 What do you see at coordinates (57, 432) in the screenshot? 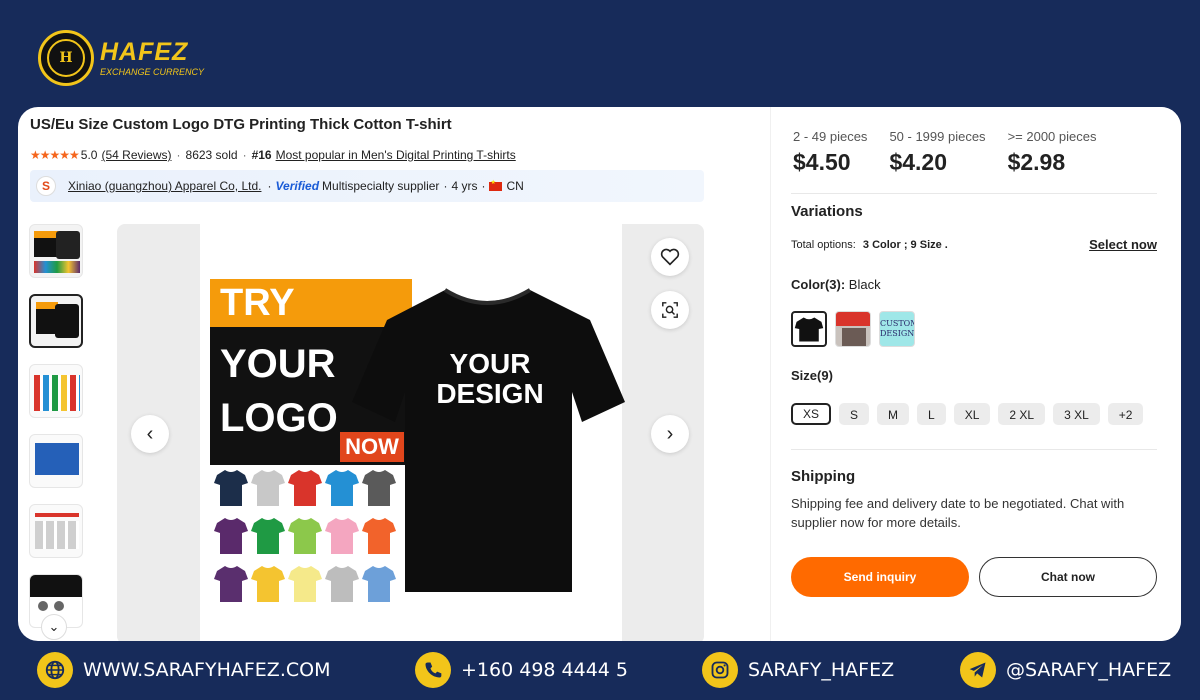
I see `thumbnail-list: ⌄` at bounding box center [57, 432].